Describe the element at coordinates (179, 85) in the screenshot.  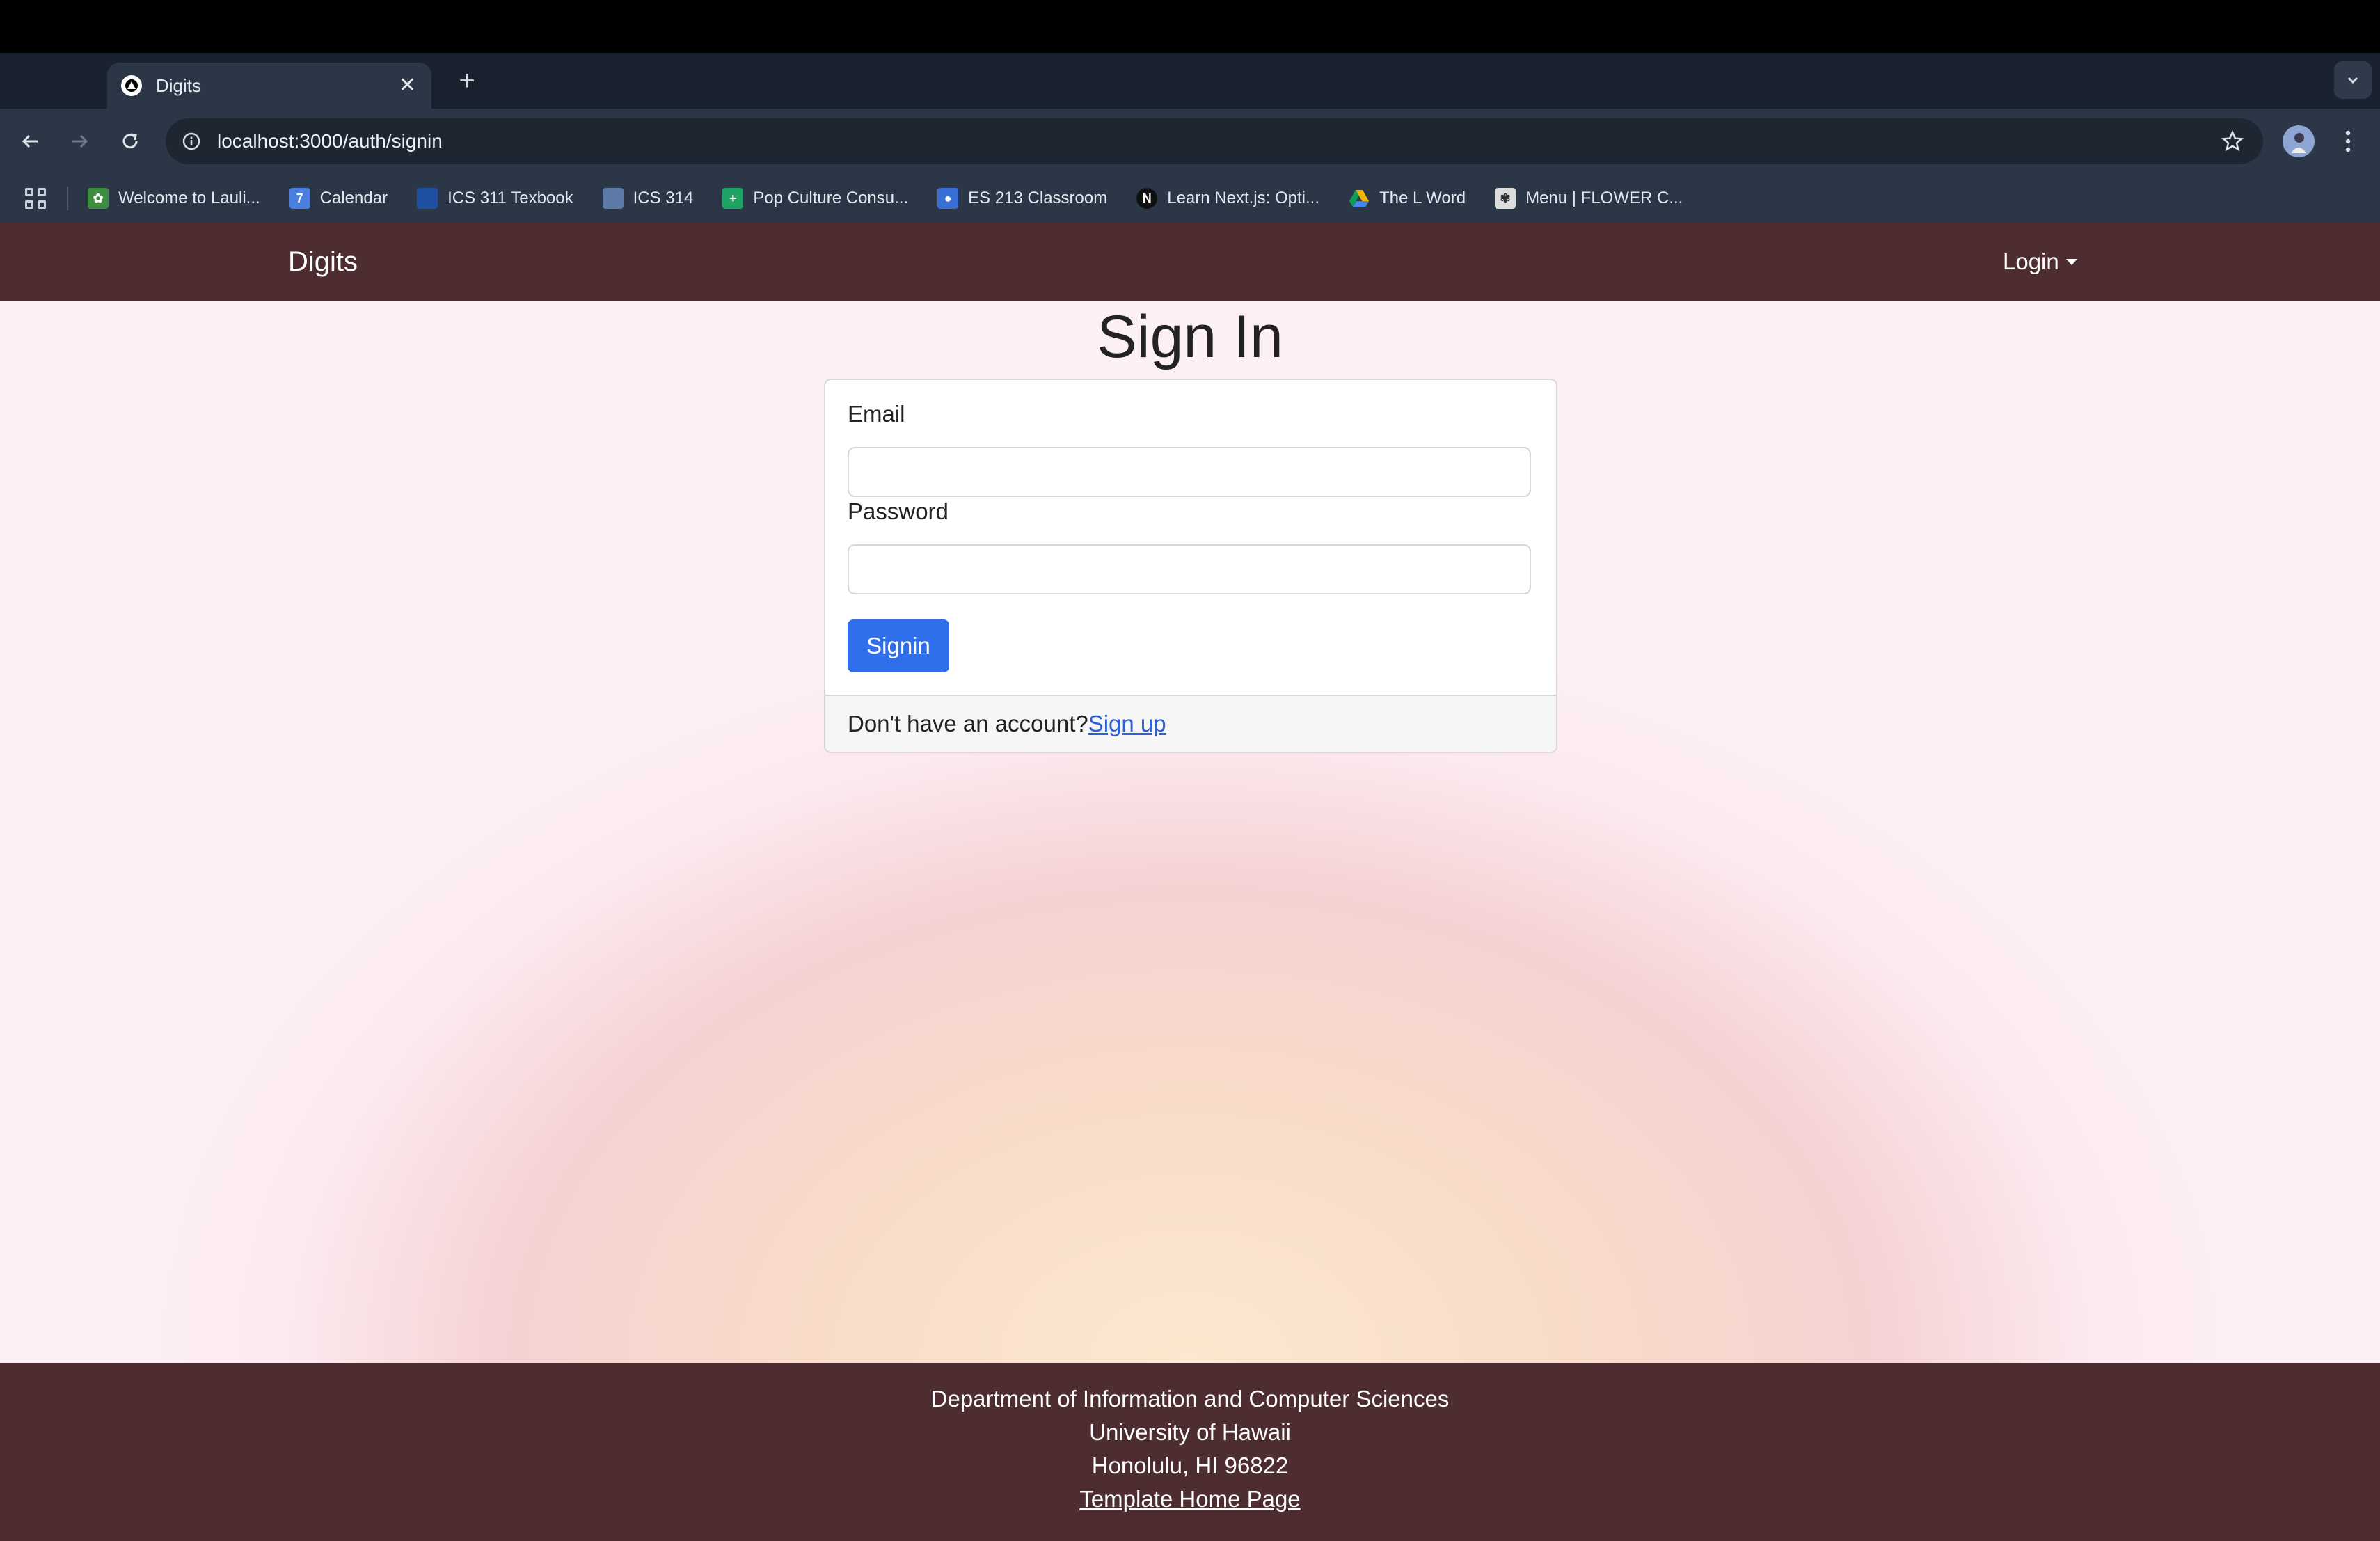
I see `tab-title: Digits` at that location.